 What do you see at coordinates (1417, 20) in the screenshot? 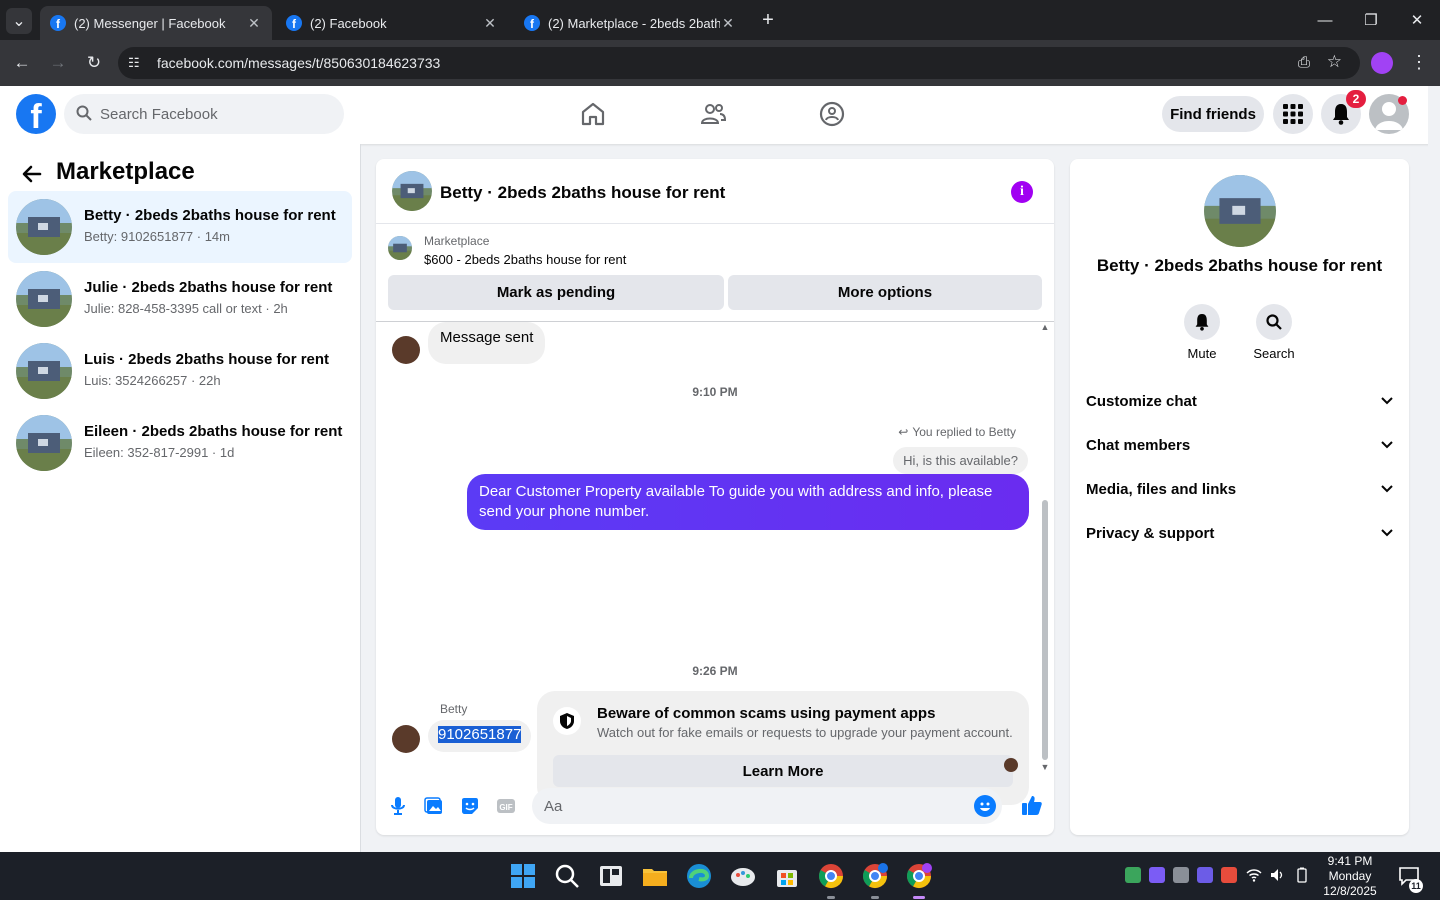
I see `close-window-button: ✕` at bounding box center [1417, 20].